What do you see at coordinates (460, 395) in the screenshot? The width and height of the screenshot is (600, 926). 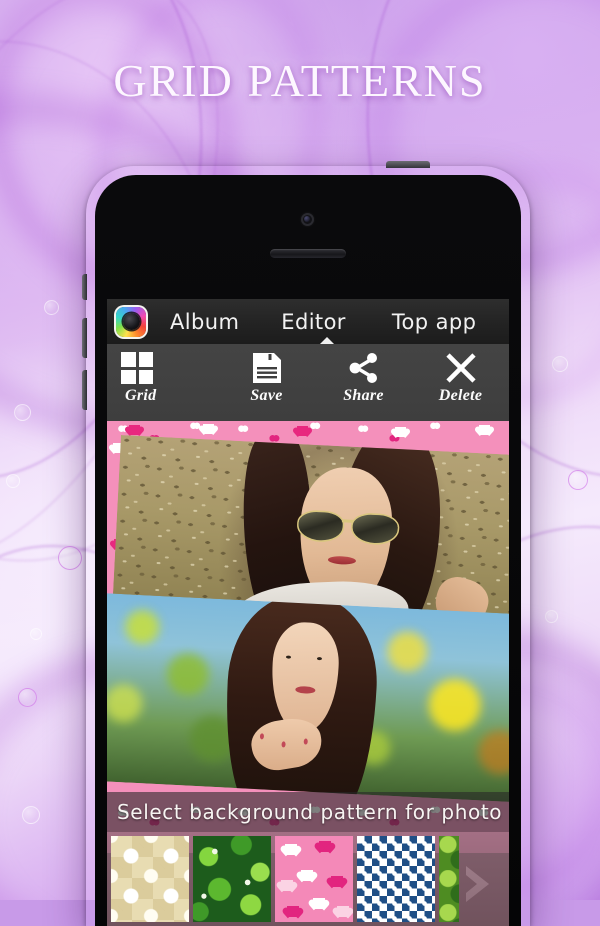 I see `delete-label: Delete` at bounding box center [460, 395].